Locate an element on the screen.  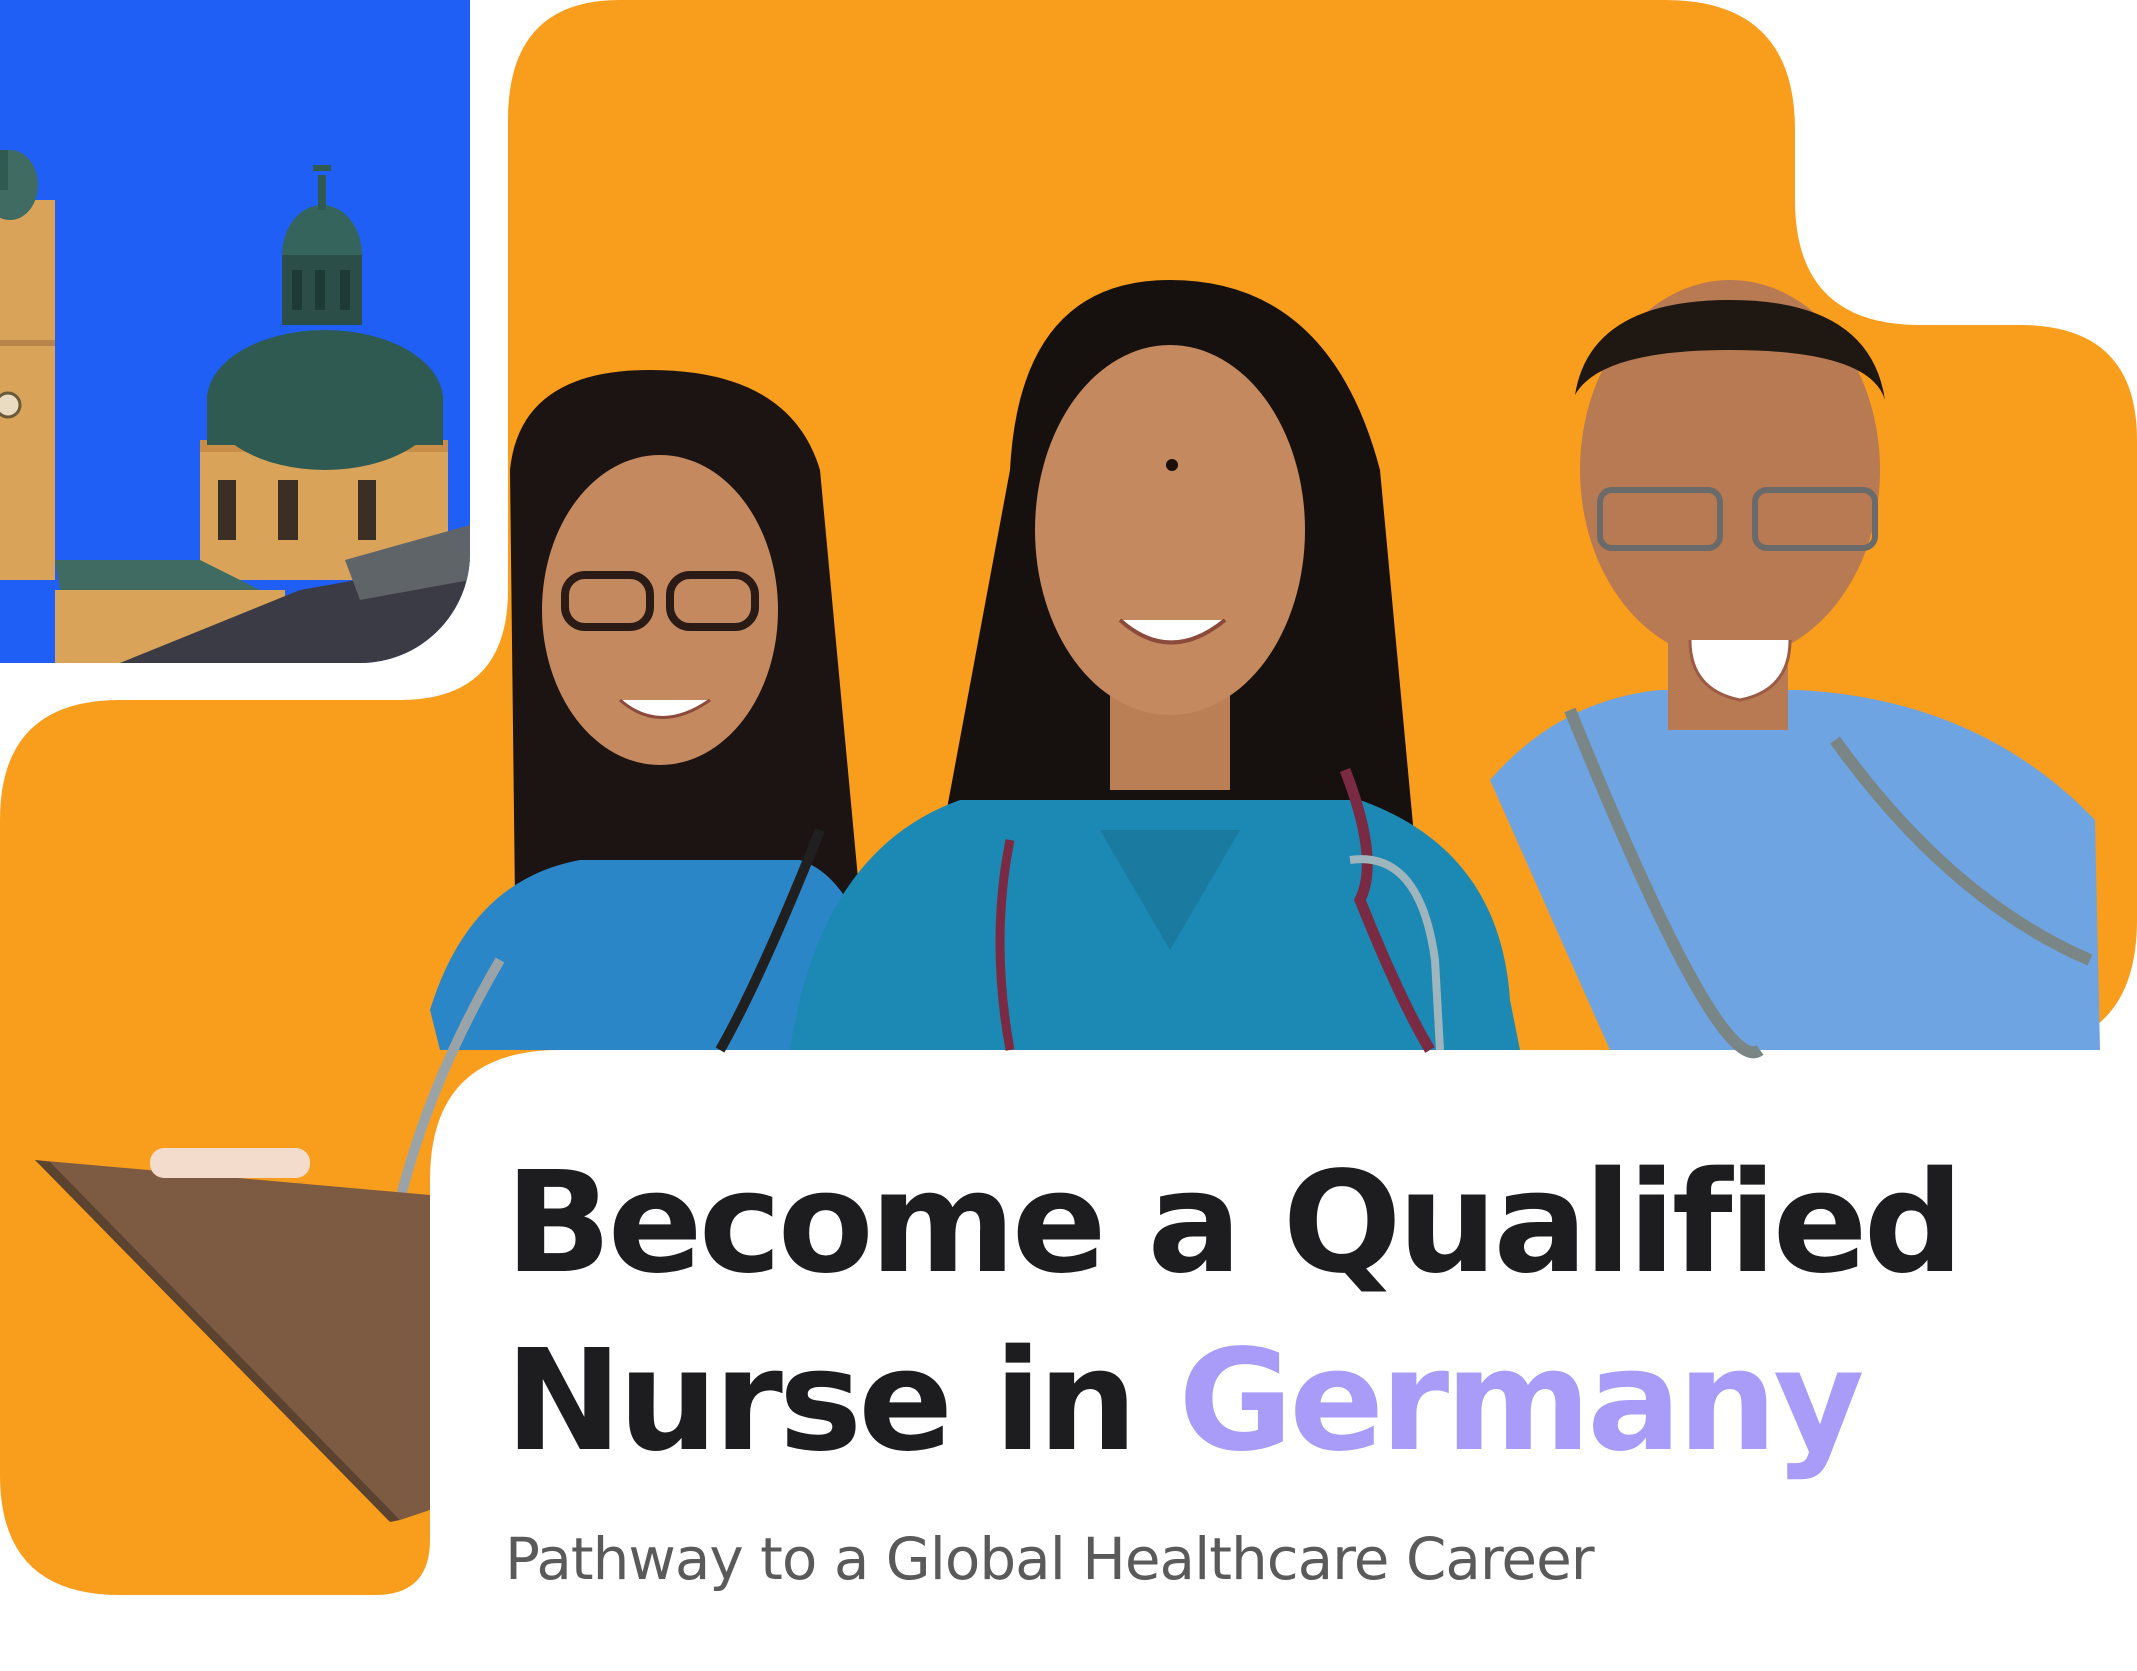
title-line-1: Become a Qualified is located at coordinates (1234, 1223).